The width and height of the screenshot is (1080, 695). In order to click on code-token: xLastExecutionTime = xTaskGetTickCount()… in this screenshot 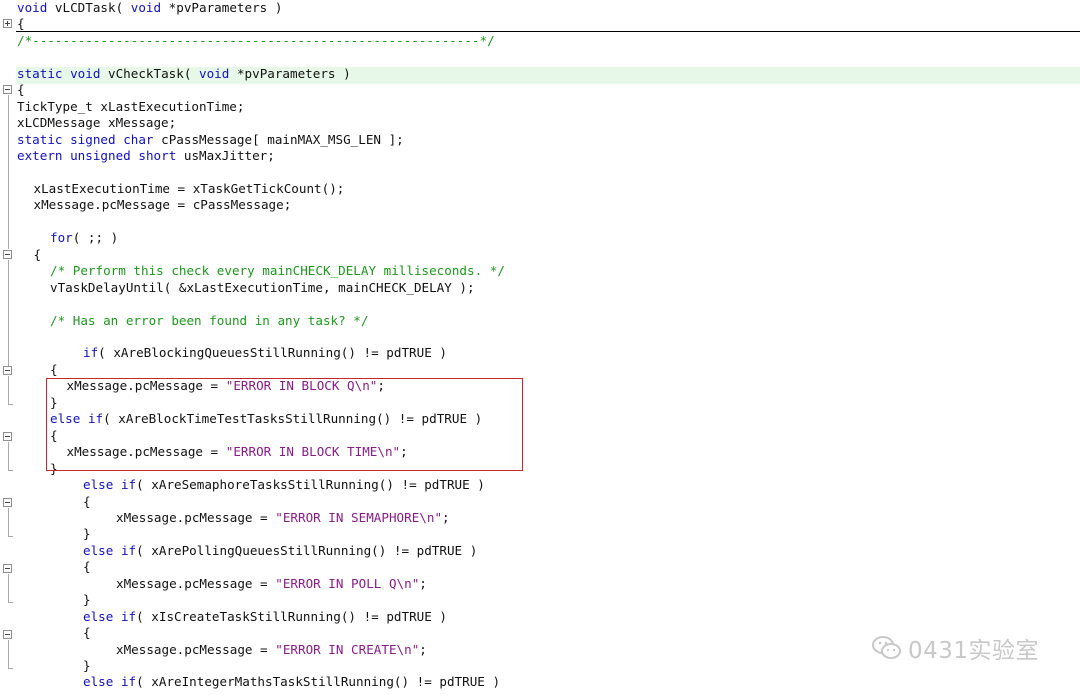, I will do `click(189, 188)`.